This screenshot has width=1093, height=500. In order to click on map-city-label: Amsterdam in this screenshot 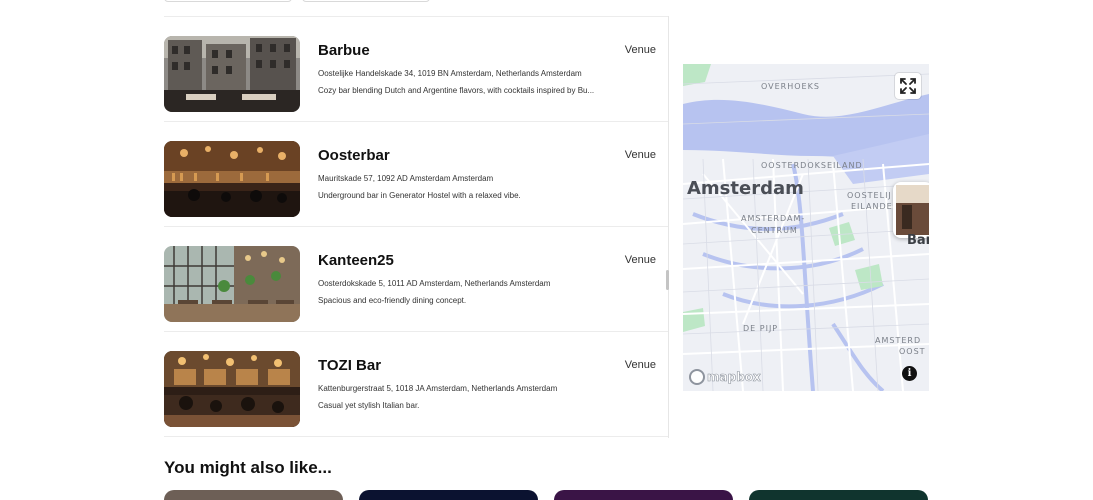, I will do `click(745, 188)`.